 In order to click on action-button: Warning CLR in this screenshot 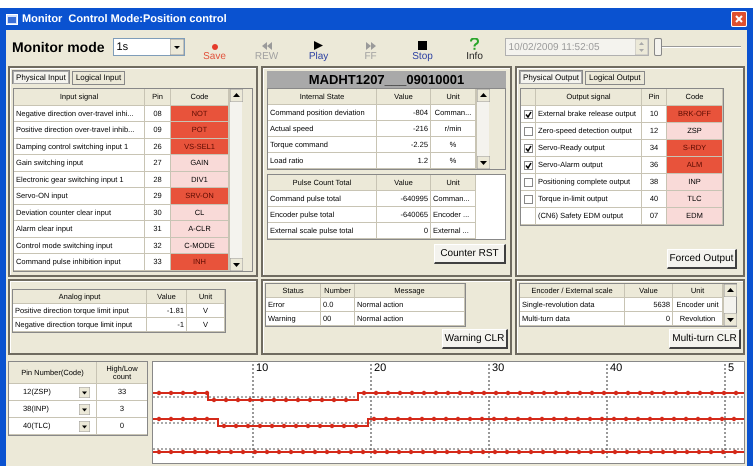, I will do `click(475, 339)`.